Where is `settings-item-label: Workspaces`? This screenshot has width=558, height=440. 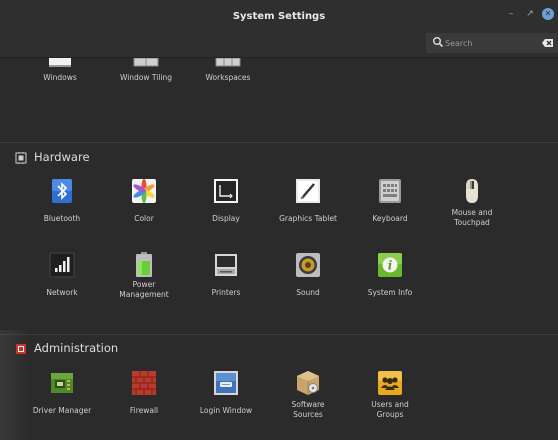
settings-item-label: Workspaces is located at coordinates (228, 77).